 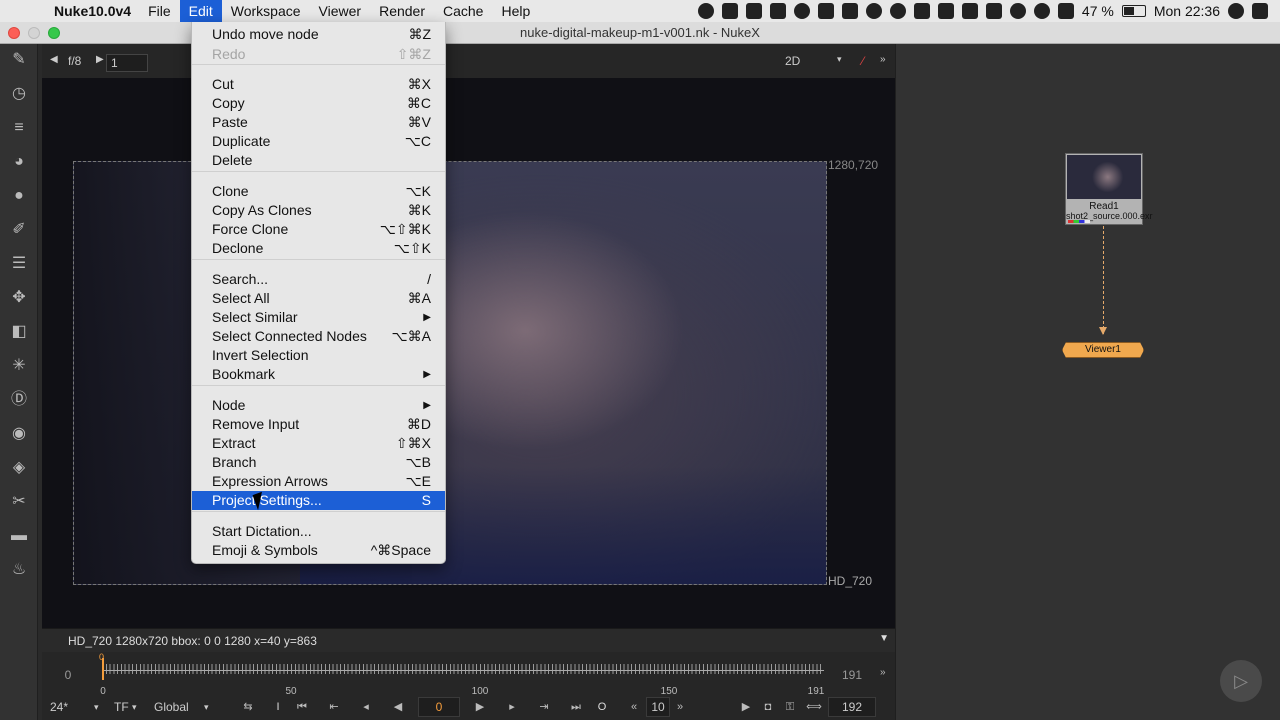 What do you see at coordinates (302, 707) in the screenshot?
I see `first-frame-icon: ⏮` at bounding box center [302, 707].